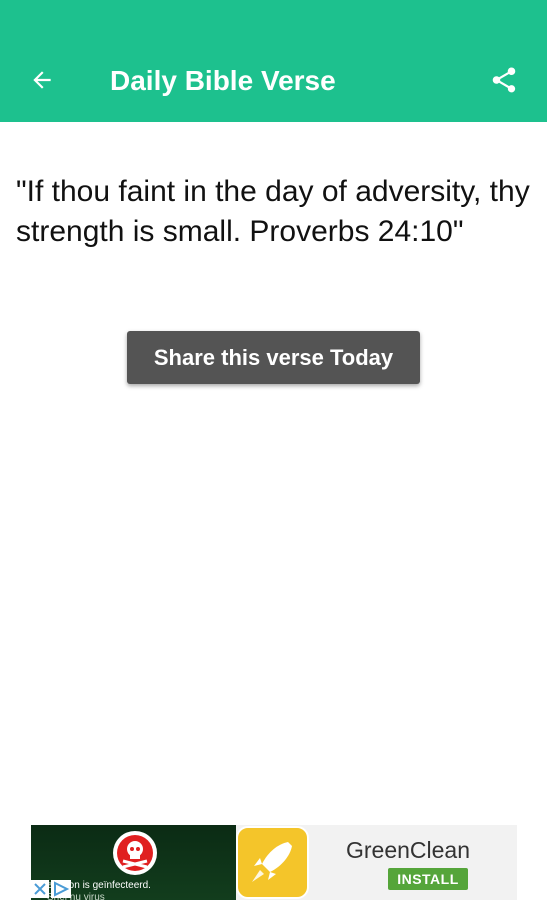 The height and width of the screenshot is (900, 547). I want to click on share-button, so click(504, 80).